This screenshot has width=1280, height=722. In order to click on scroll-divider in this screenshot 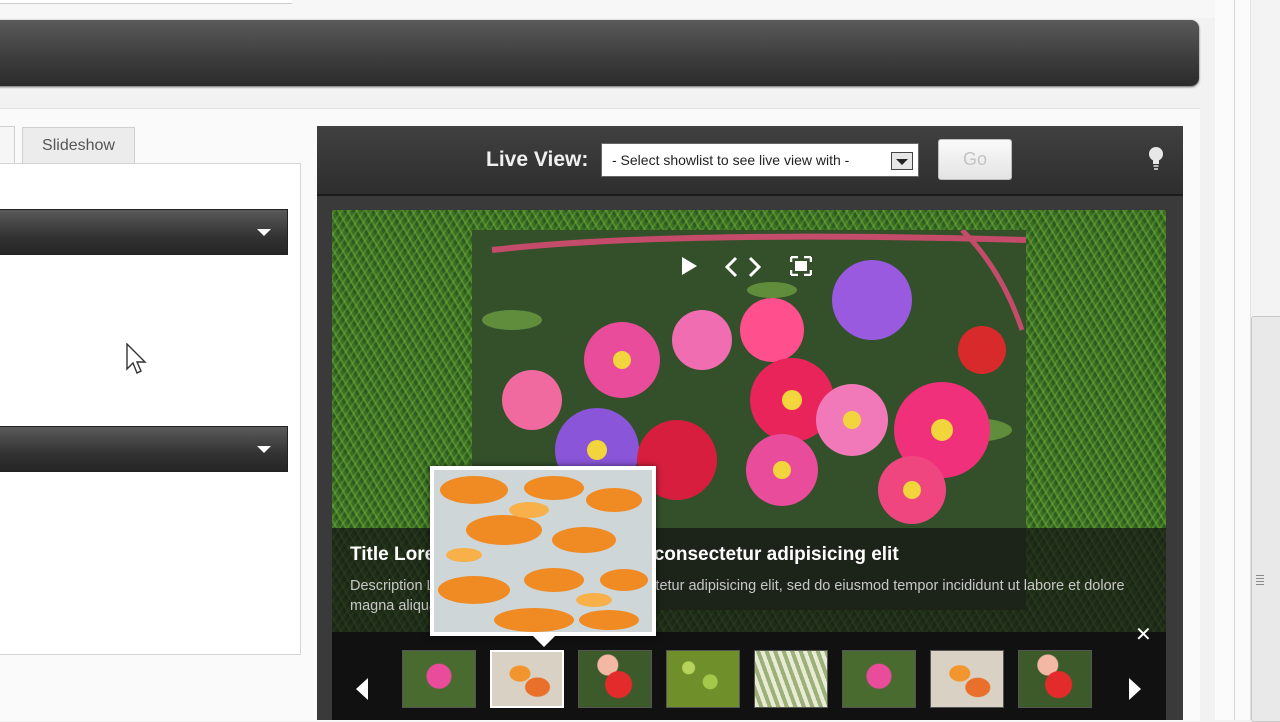, I will do `click(1234, 360)`.